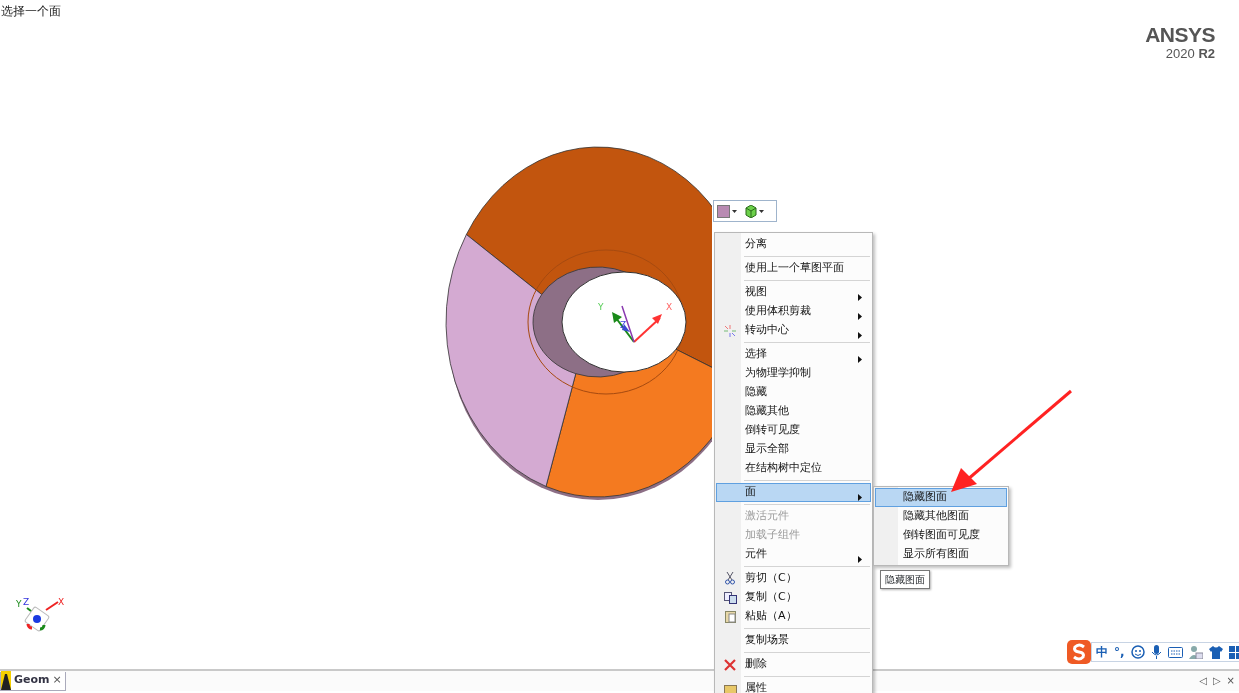 This screenshot has width=1239, height=693. What do you see at coordinates (1233, 652) in the screenshot?
I see `grid-icon` at bounding box center [1233, 652].